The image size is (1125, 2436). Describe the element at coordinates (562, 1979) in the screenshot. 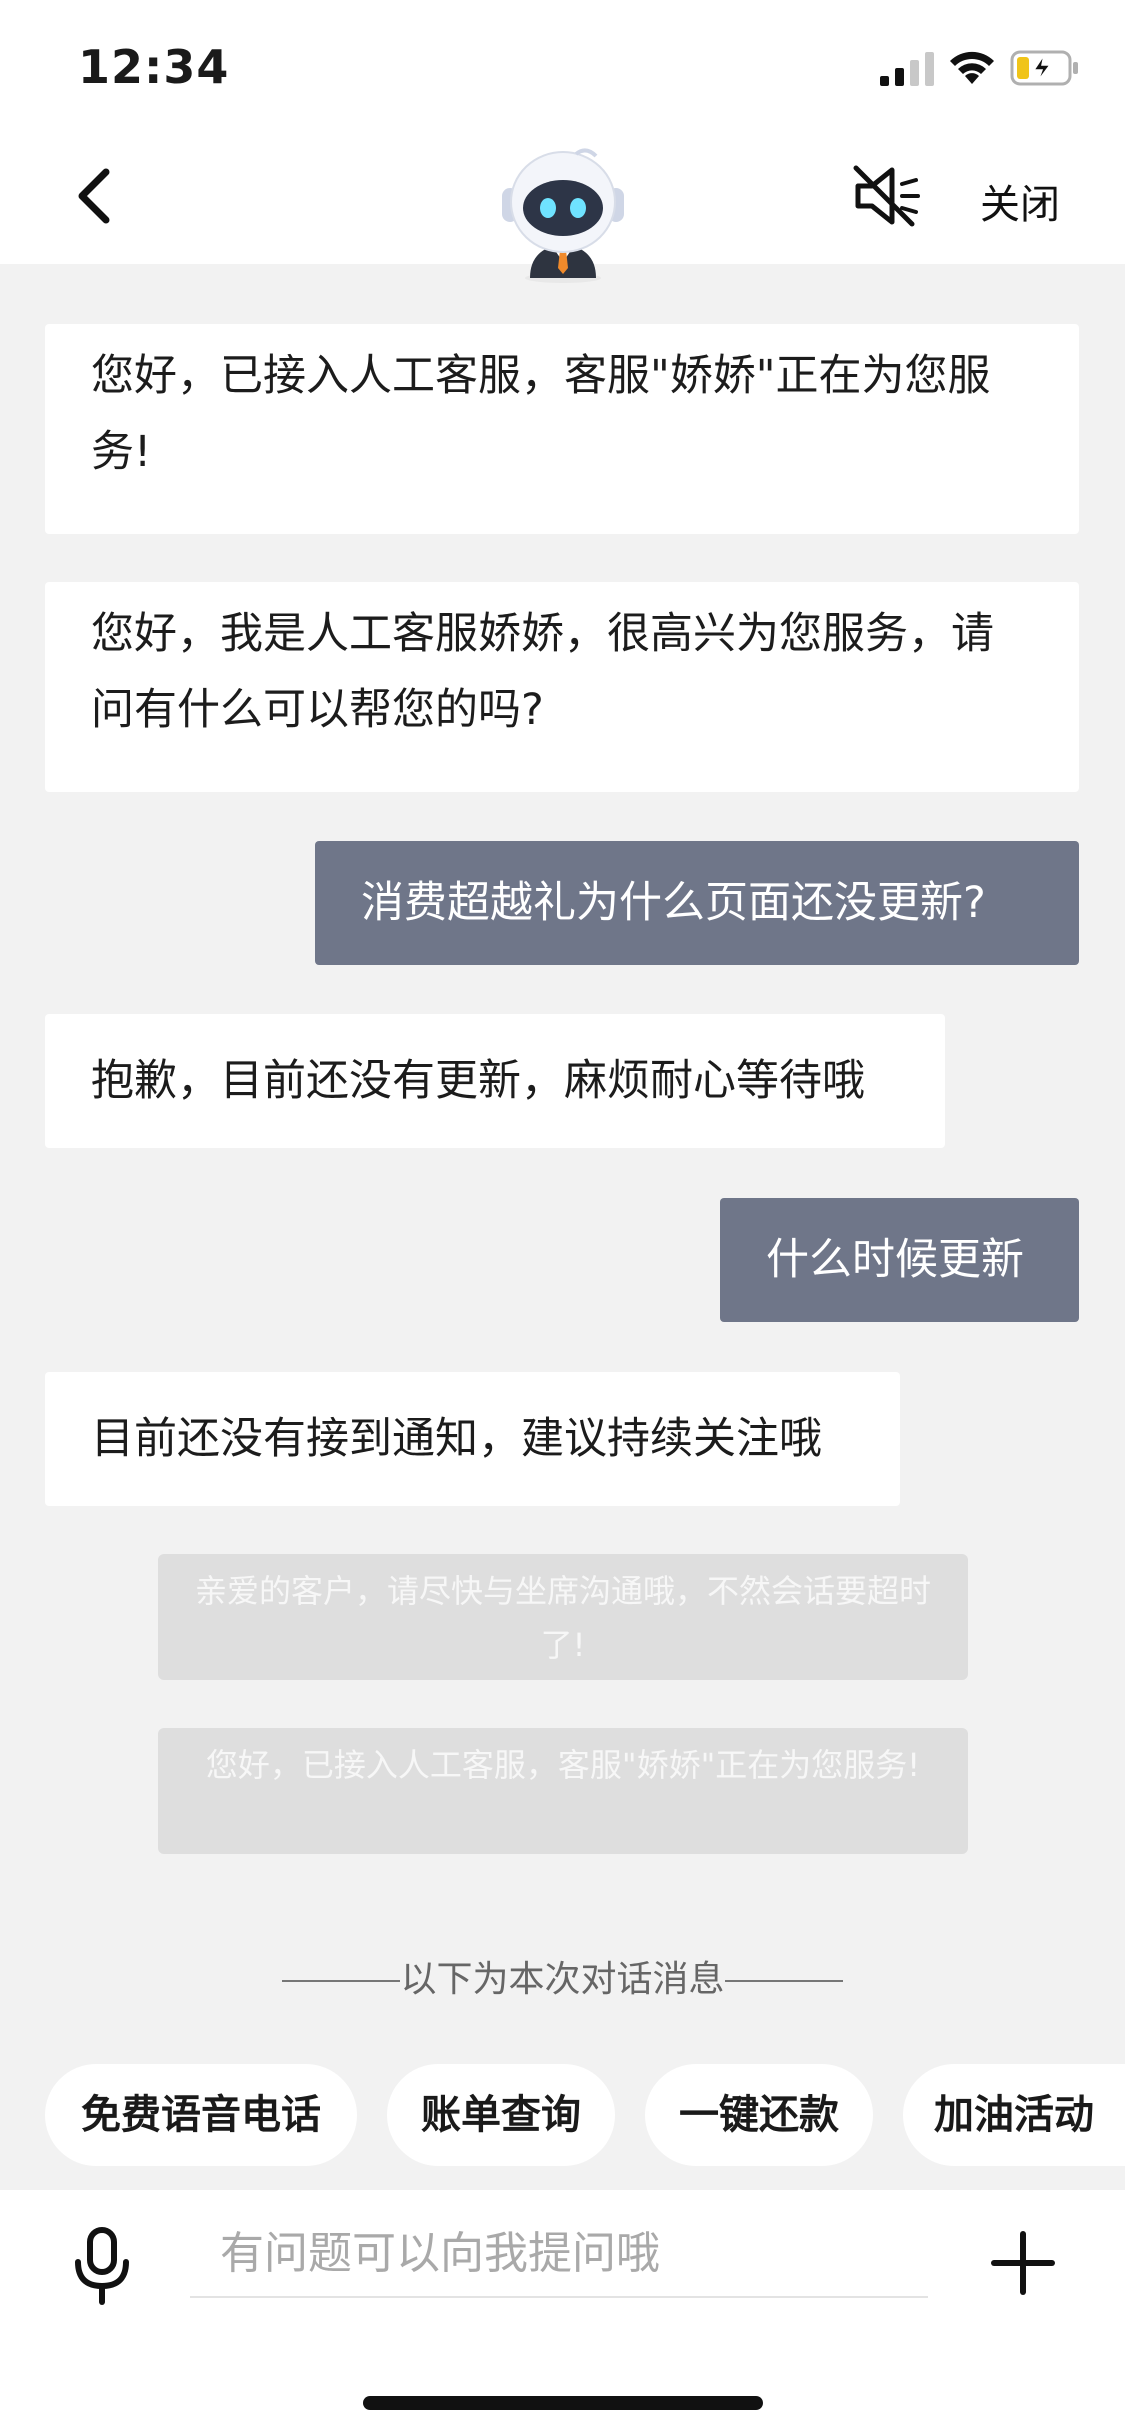

I see `divider-text: 以下为本次对话消息` at that location.